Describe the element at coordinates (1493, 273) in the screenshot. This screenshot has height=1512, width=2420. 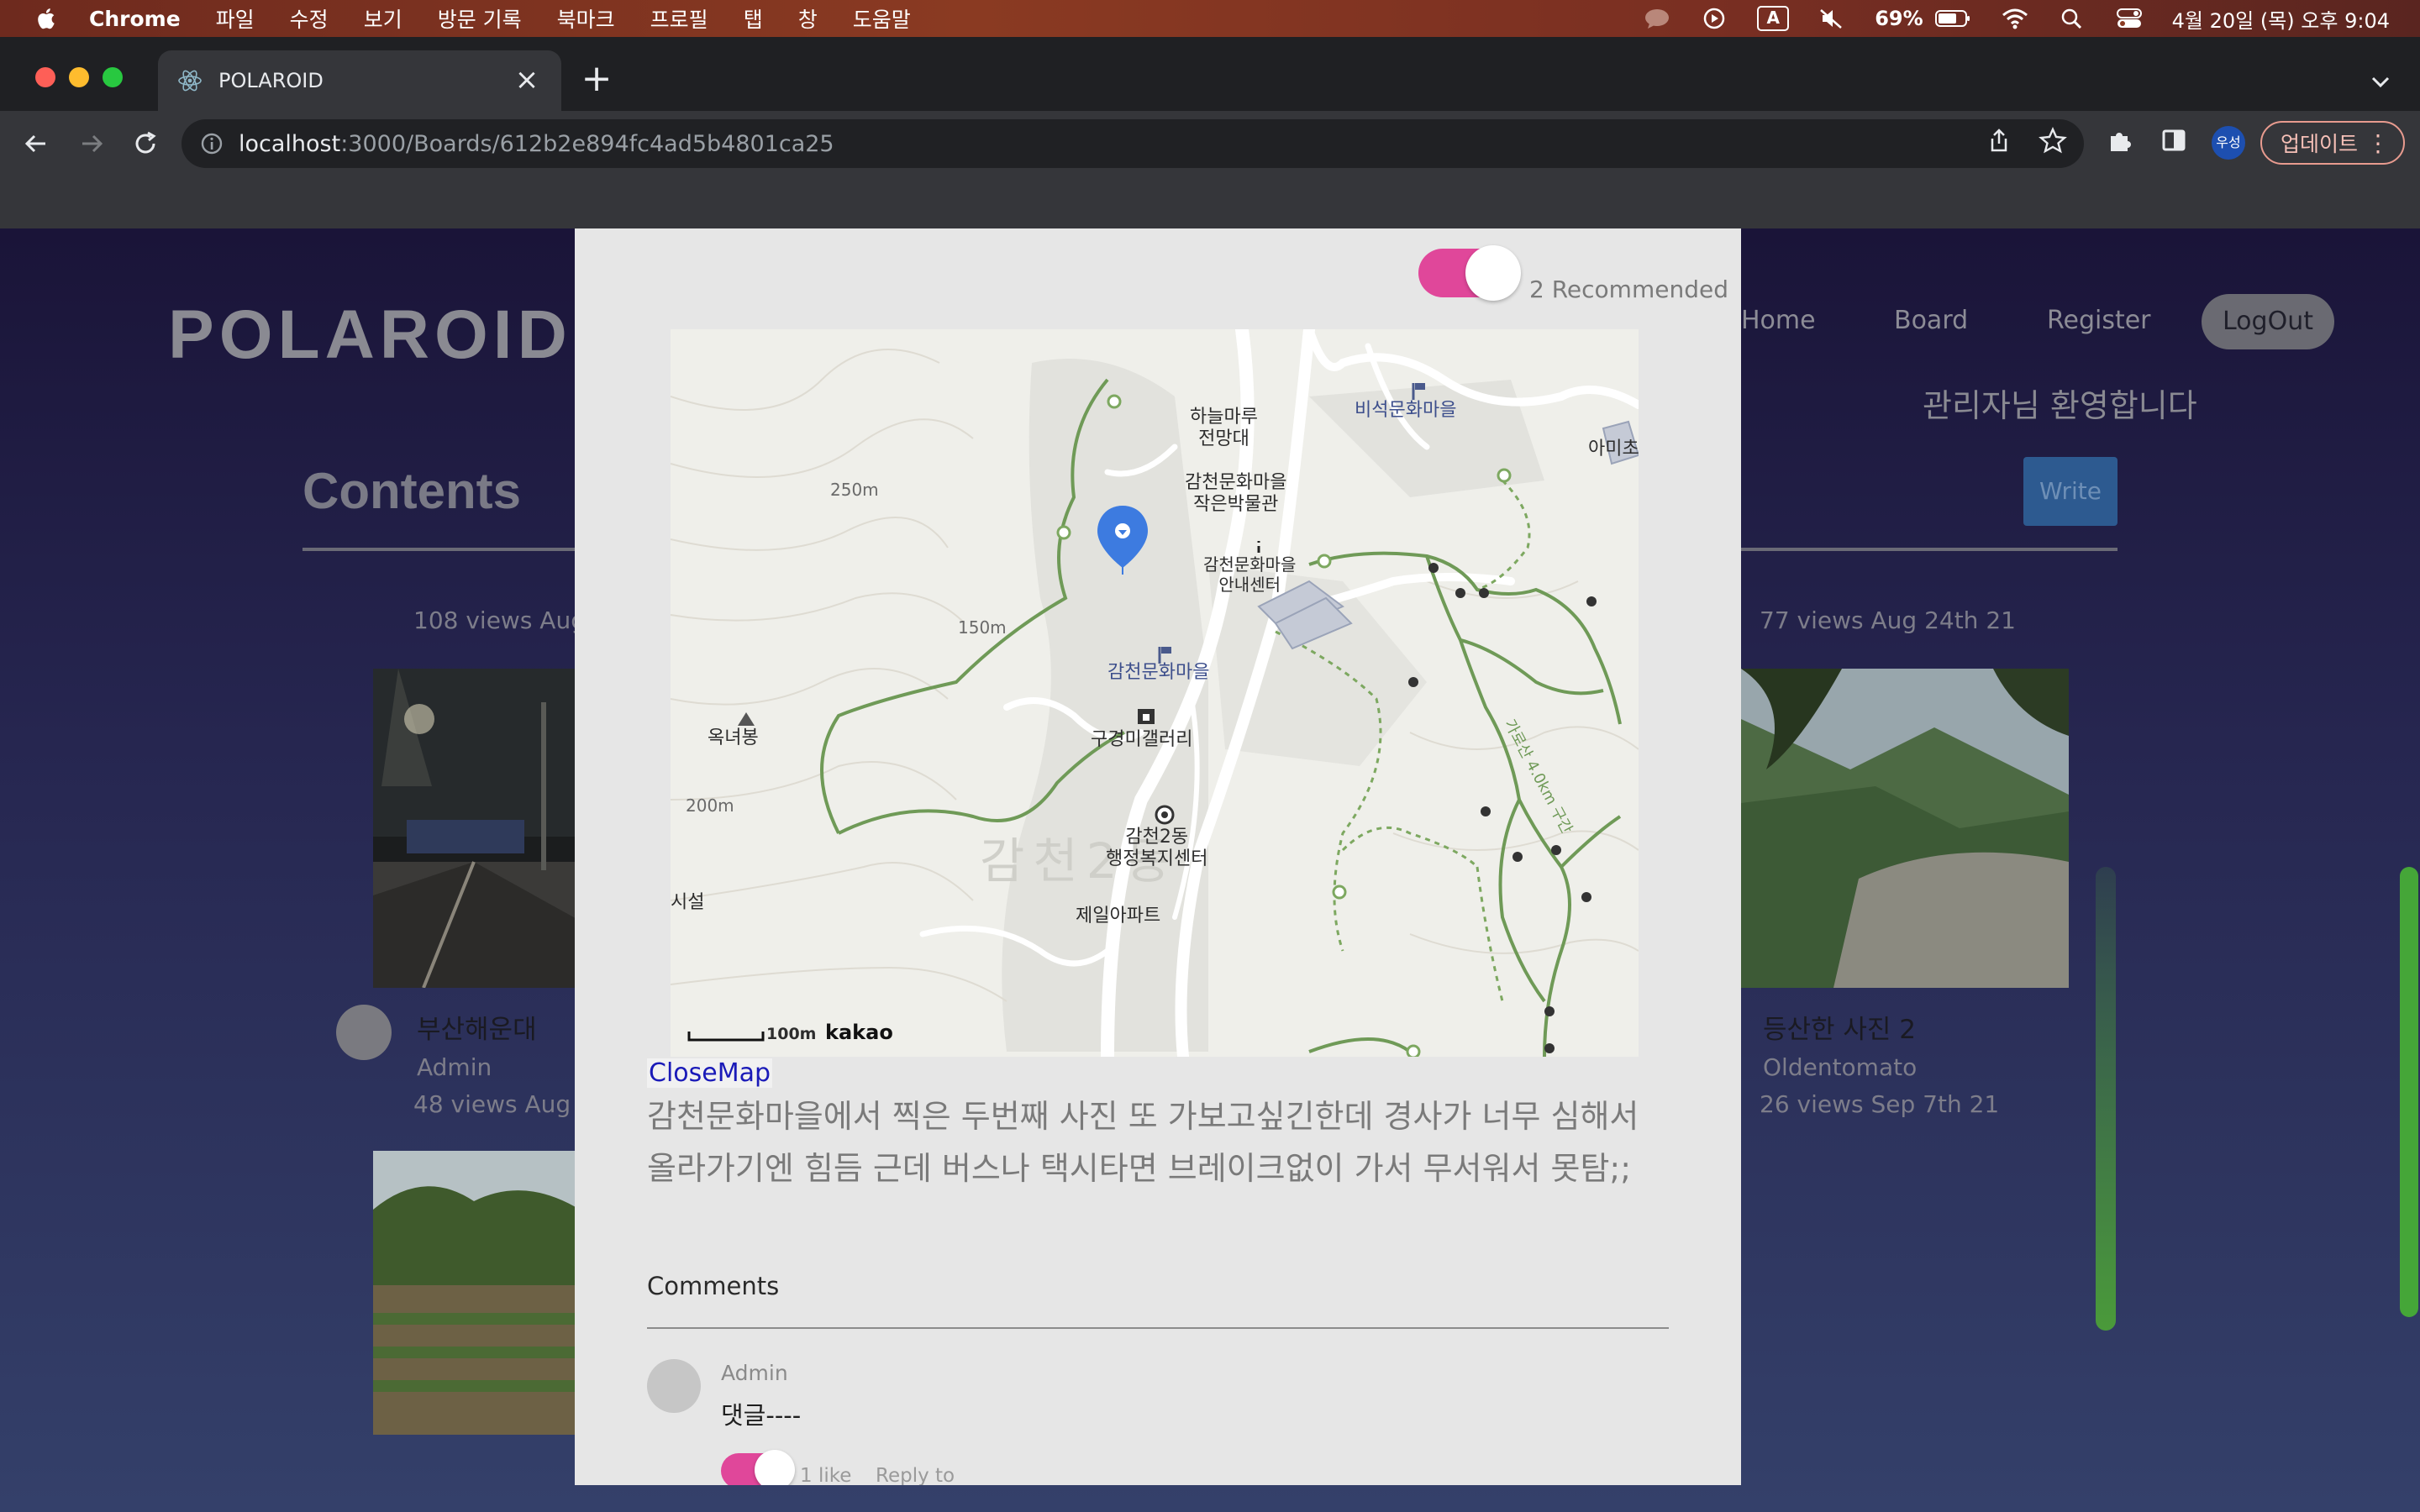
I see `recommend-toggle-knob` at that location.